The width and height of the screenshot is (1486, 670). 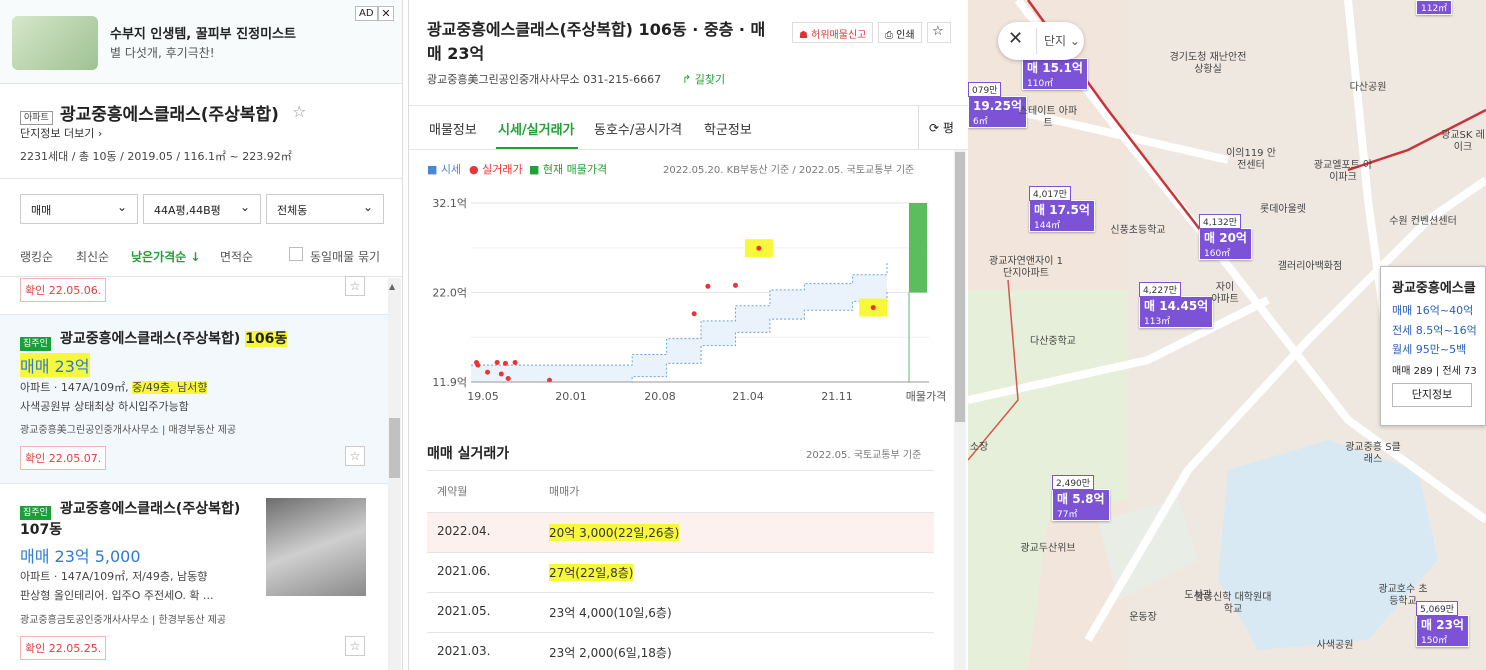 I want to click on popup-monthly: 월세 95만~5백, so click(x=1429, y=349).